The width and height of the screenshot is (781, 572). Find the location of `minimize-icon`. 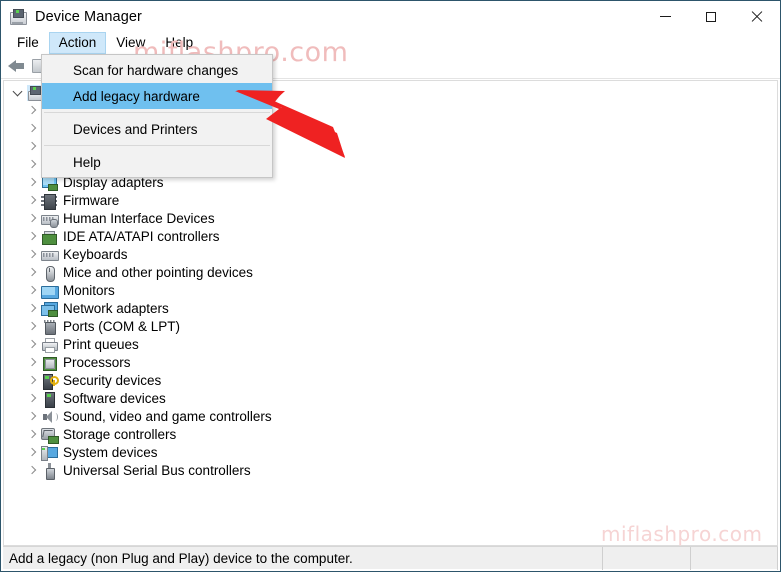

minimize-icon is located at coordinates (665, 16).